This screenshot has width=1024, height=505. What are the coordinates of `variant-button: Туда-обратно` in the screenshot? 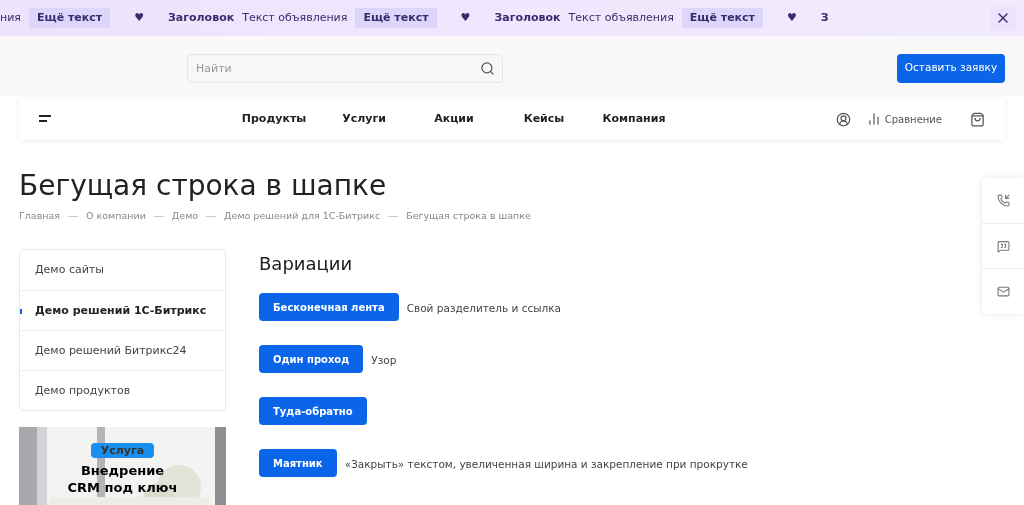 It's located at (313, 411).